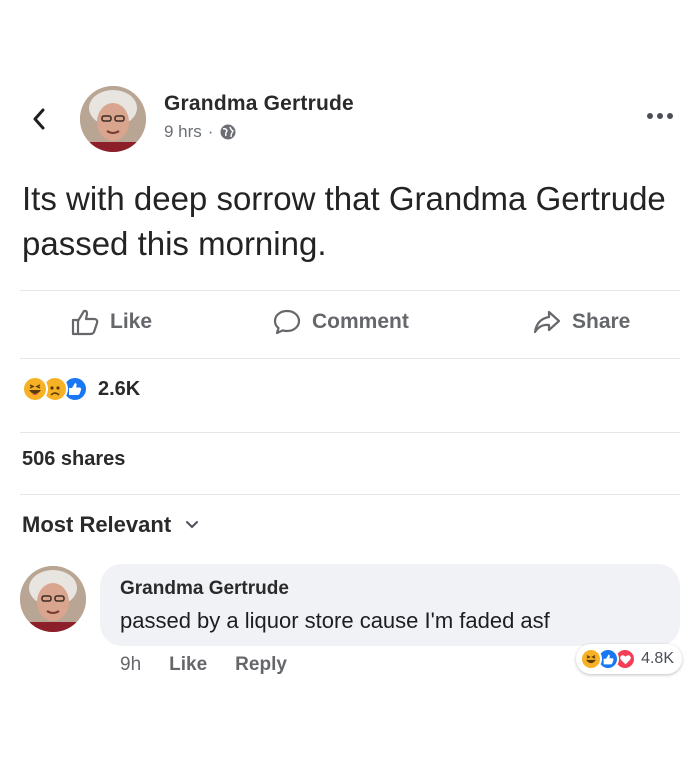 The height and width of the screenshot is (759, 700). What do you see at coordinates (360, 321) in the screenshot?
I see `comment-label: Comment` at bounding box center [360, 321].